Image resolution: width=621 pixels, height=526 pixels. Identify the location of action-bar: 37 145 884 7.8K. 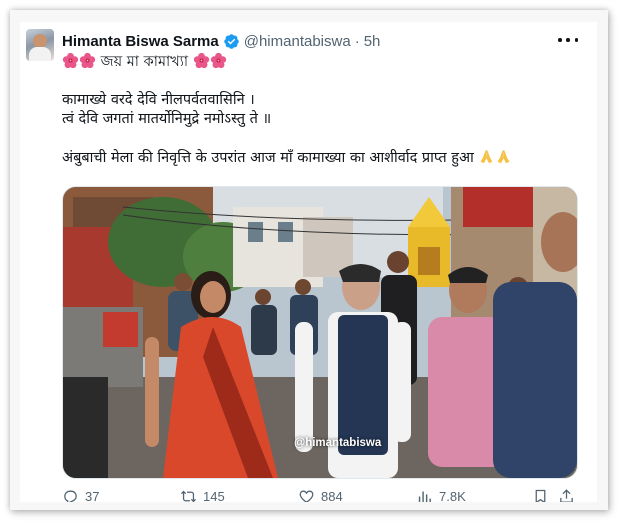
(319, 495).